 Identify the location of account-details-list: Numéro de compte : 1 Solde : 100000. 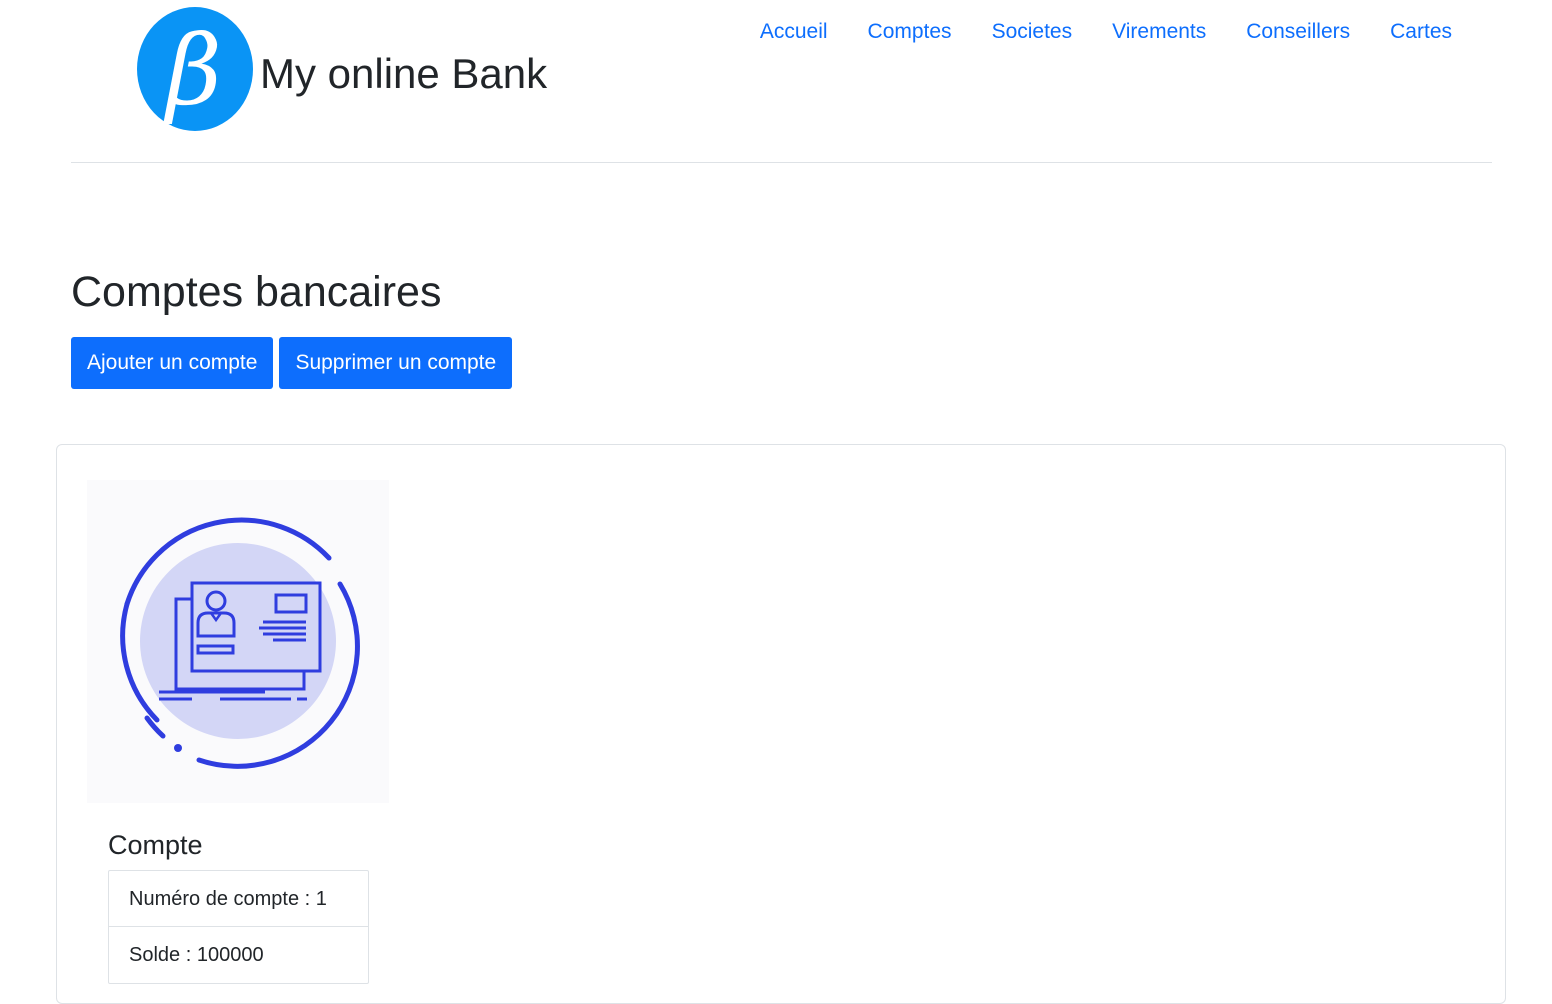
(238, 927).